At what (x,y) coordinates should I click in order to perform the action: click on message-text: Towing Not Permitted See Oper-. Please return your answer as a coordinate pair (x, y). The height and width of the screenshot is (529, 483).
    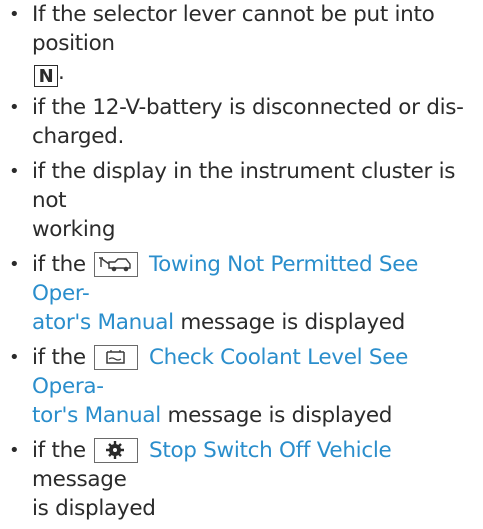
    Looking at the image, I should click on (225, 279).